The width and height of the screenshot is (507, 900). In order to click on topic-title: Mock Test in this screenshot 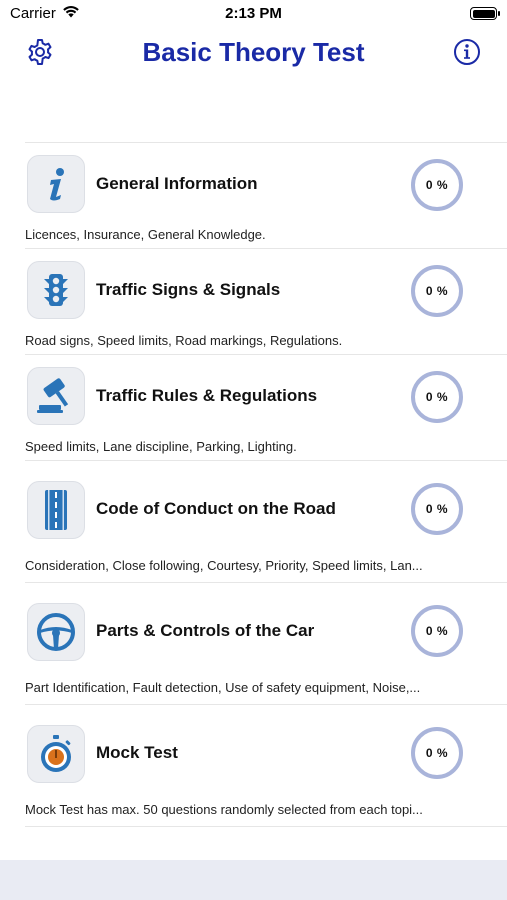, I will do `click(137, 752)`.